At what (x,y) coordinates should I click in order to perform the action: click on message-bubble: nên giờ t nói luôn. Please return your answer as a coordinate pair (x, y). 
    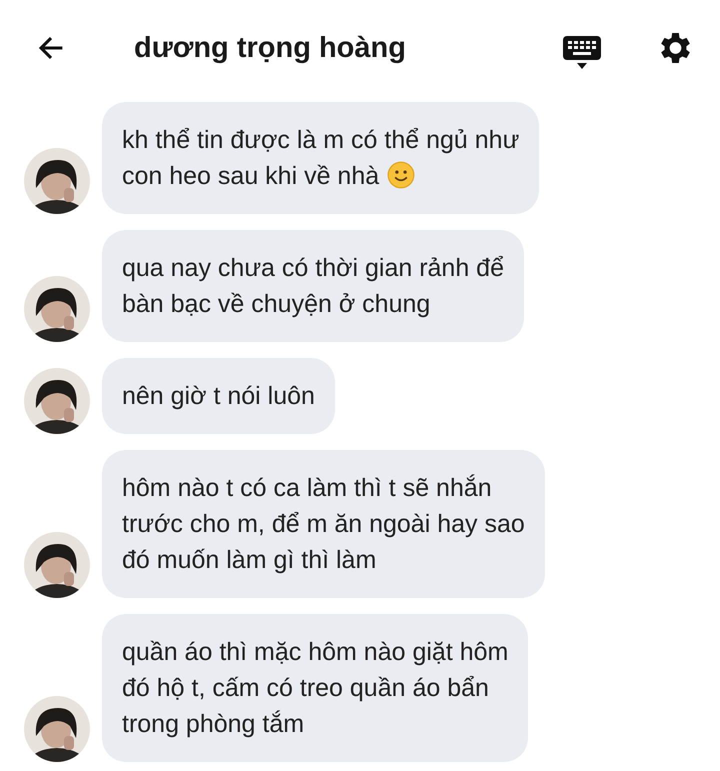
    Looking at the image, I should click on (218, 396).